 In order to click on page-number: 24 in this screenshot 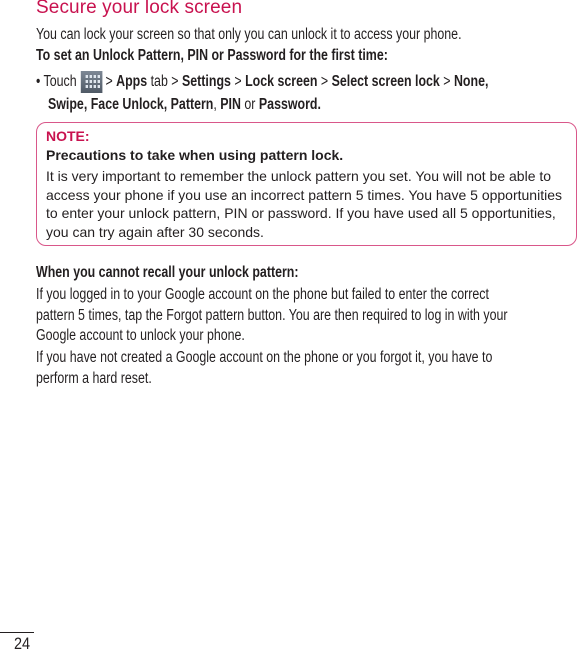, I will do `click(22, 643)`.